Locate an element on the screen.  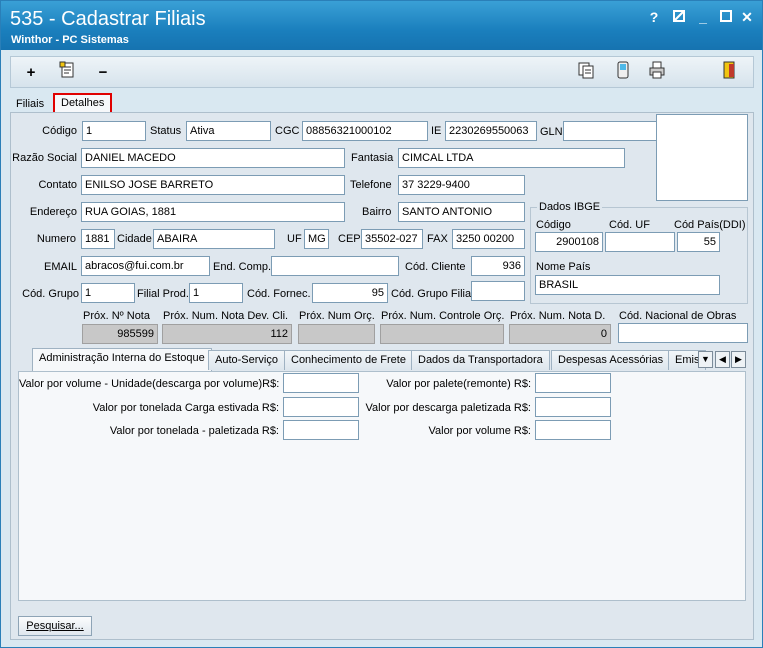
filialprod-field: 1 is located at coordinates (216, 293).